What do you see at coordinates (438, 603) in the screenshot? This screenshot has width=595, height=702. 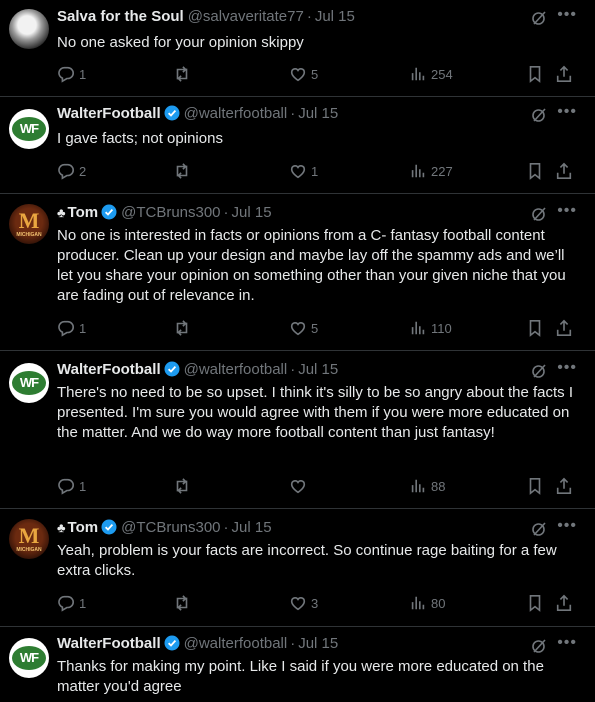 I see `views-count: 80` at bounding box center [438, 603].